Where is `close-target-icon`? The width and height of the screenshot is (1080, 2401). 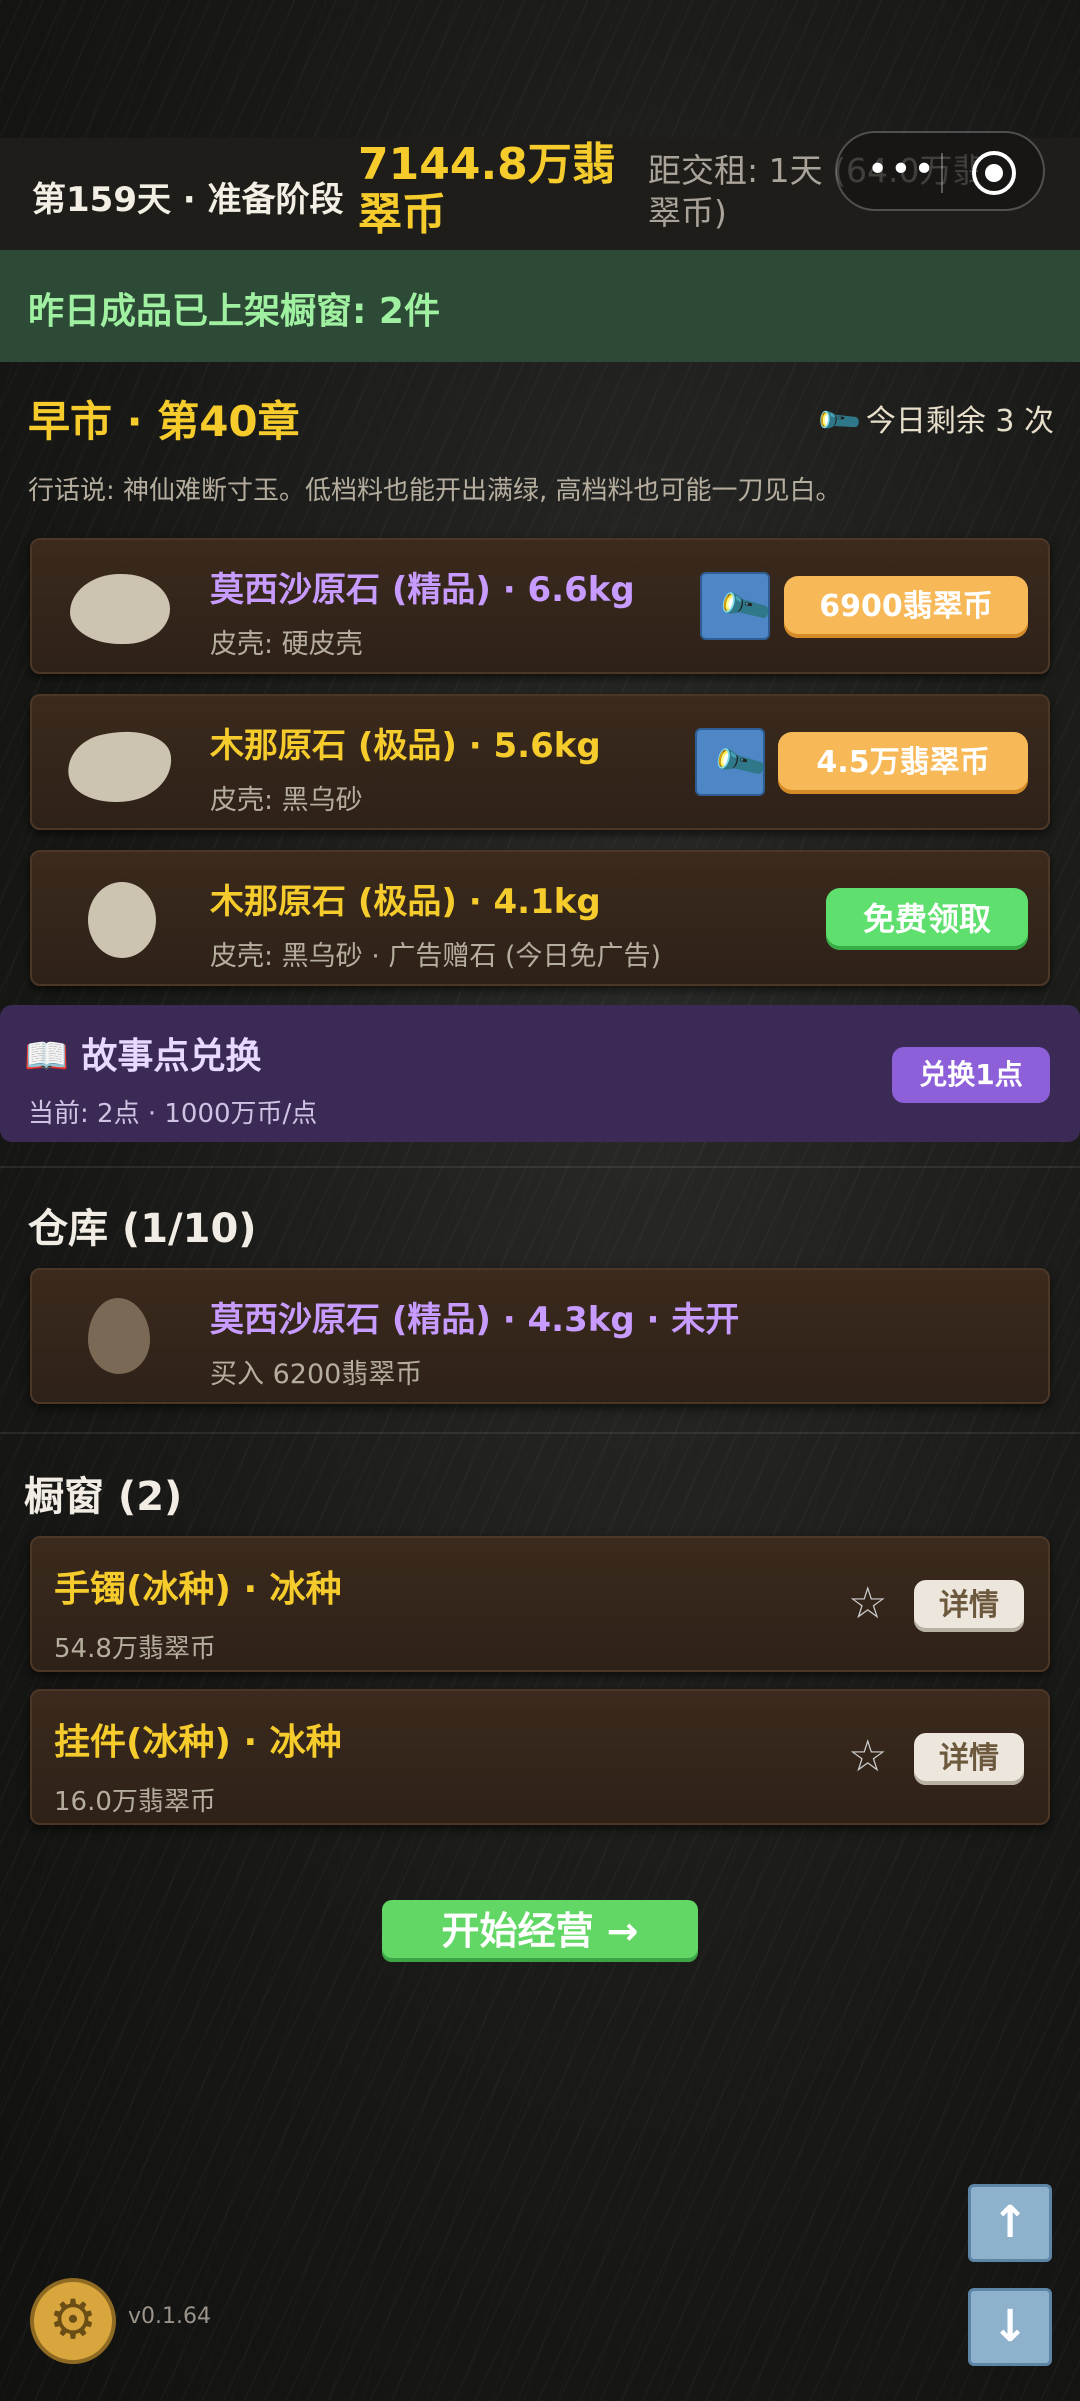 close-target-icon is located at coordinates (994, 173).